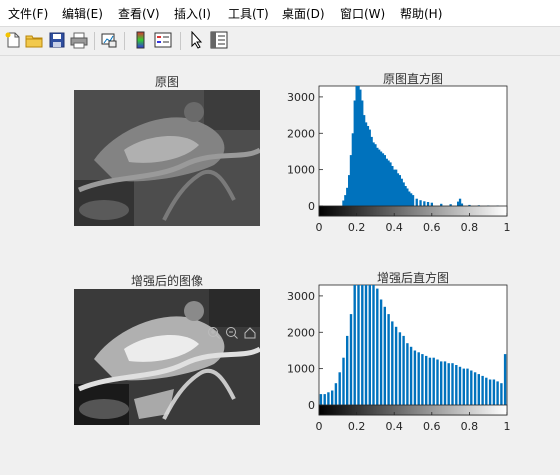 The image size is (560, 475). Describe the element at coordinates (311, 206) in the screenshot. I see `hist1-ytick-label: 0` at that location.